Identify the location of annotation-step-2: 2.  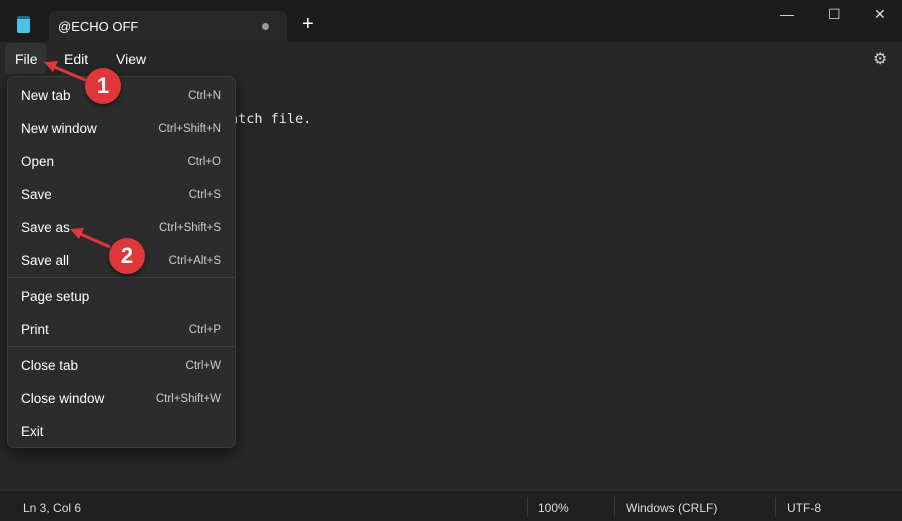
(127, 256).